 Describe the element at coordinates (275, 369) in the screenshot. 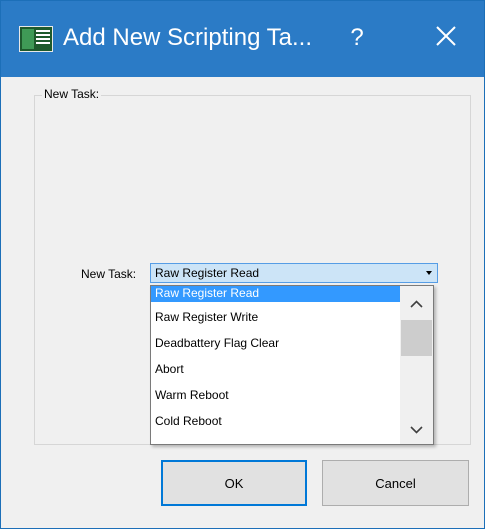

I see `list-item: Abort` at that location.